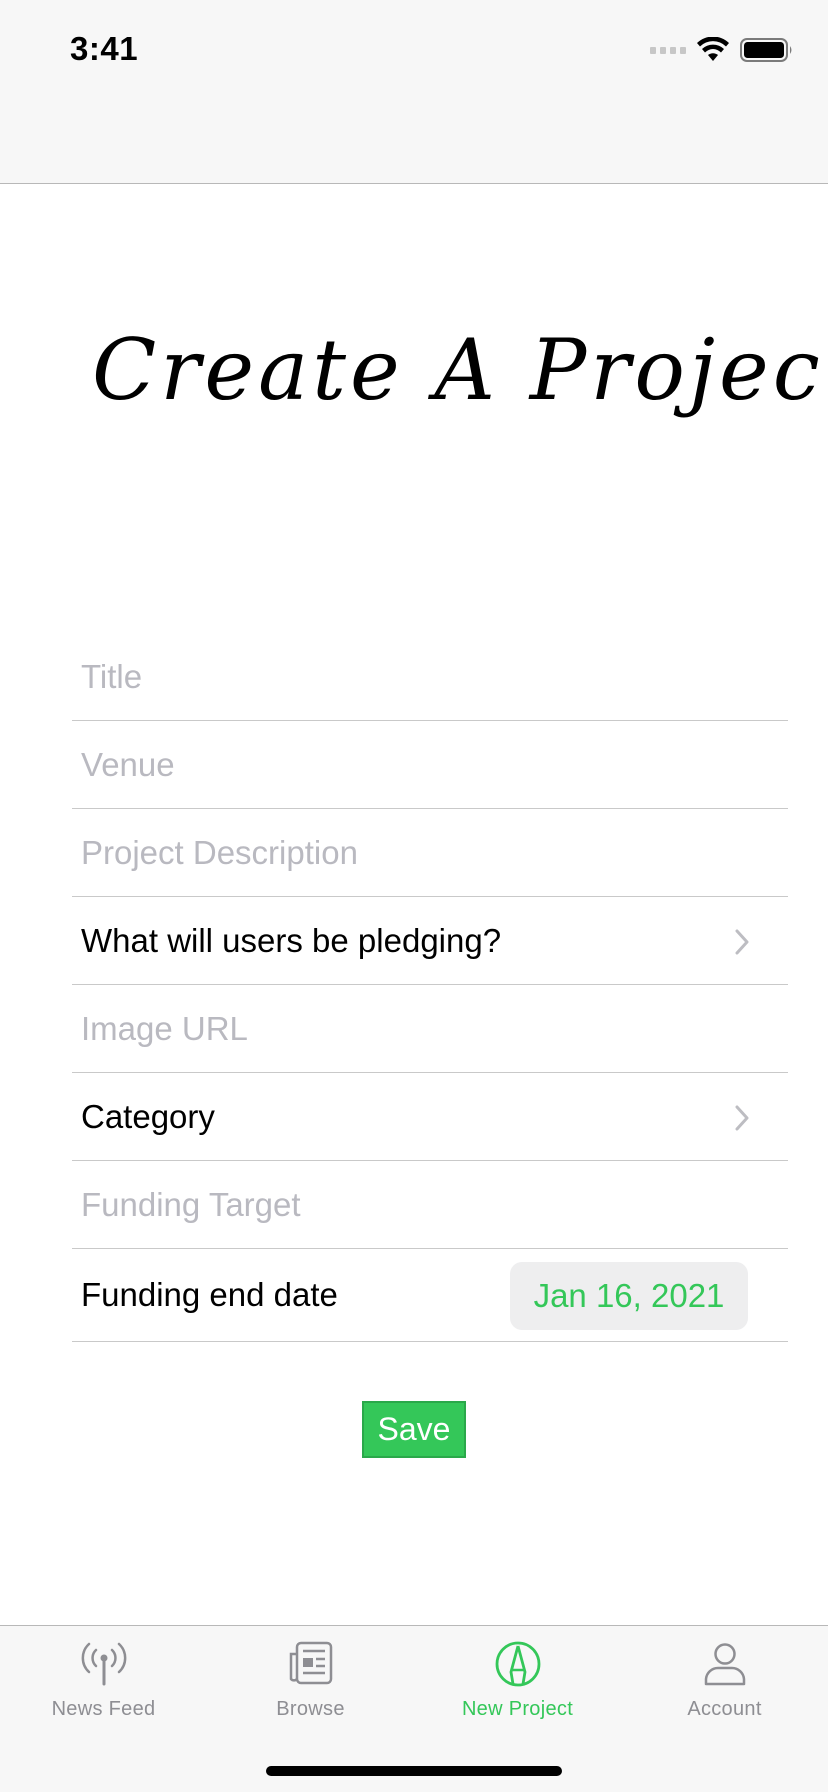  What do you see at coordinates (414, 1429) in the screenshot?
I see `save-button: Save` at bounding box center [414, 1429].